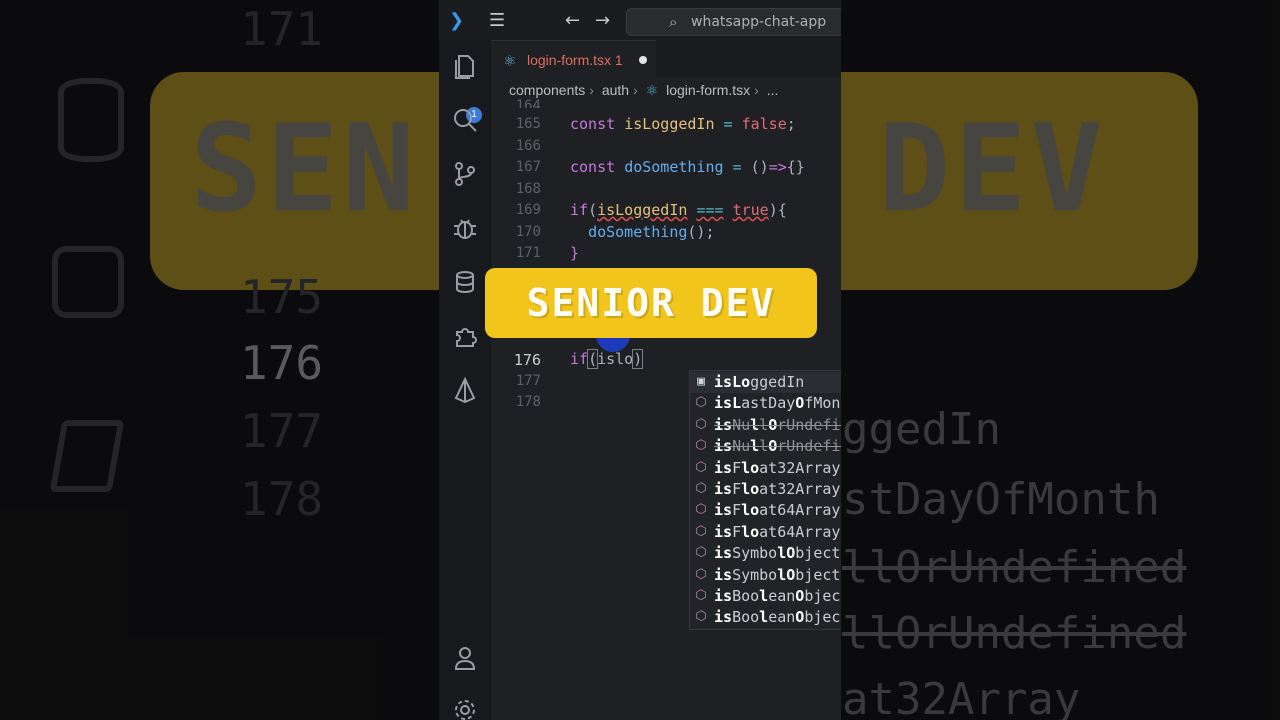 This screenshot has width=1280, height=720. Describe the element at coordinates (465, 708) in the screenshot. I see `settings-gear-icon` at that location.